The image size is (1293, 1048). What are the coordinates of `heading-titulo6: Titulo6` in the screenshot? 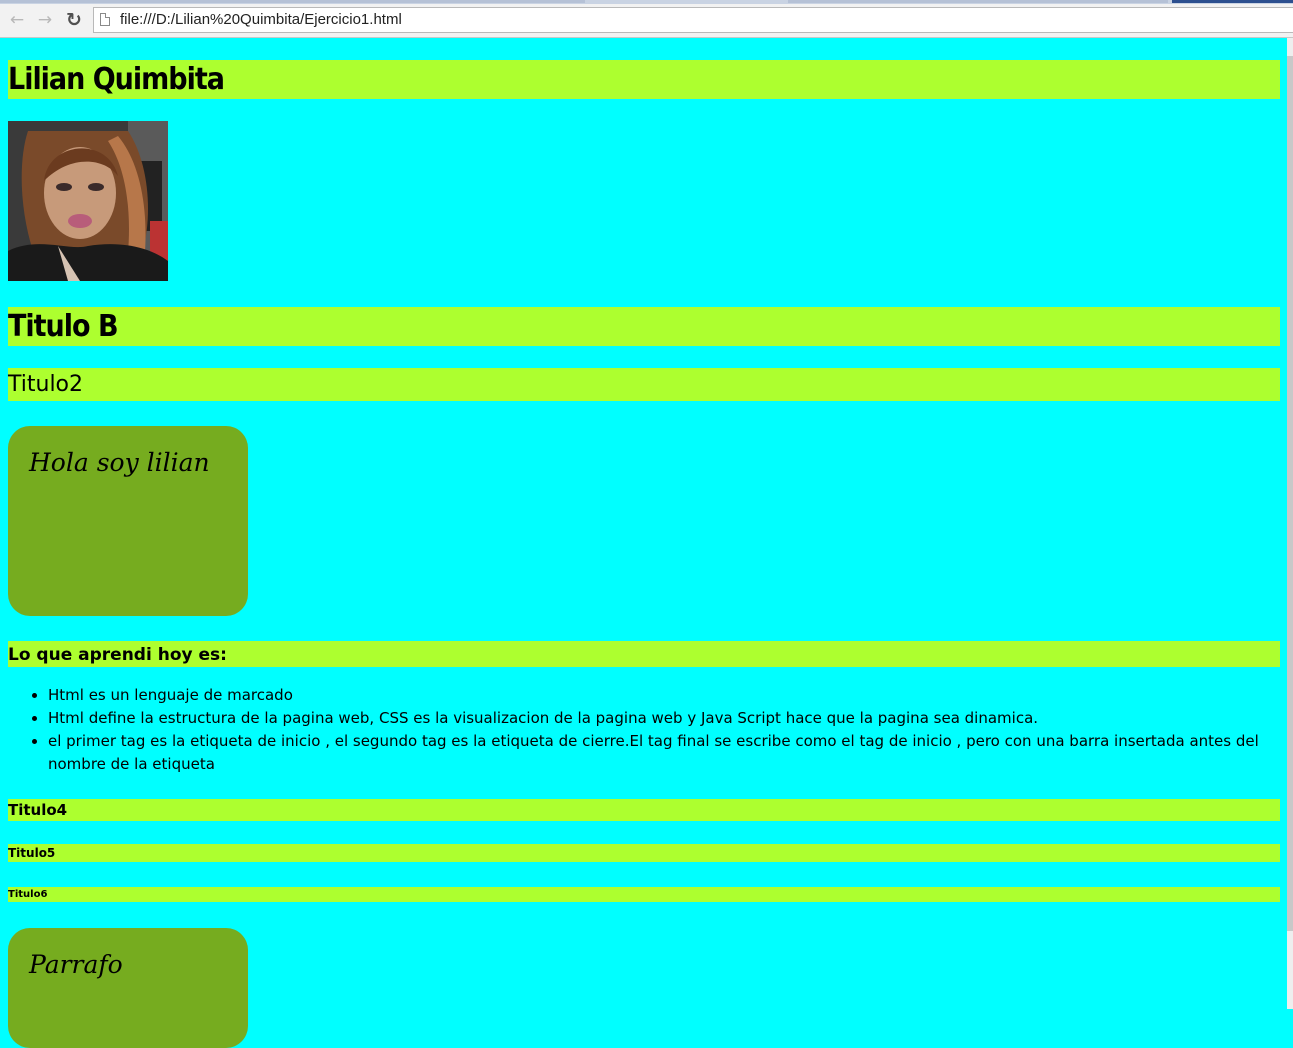 It's located at (644, 894).